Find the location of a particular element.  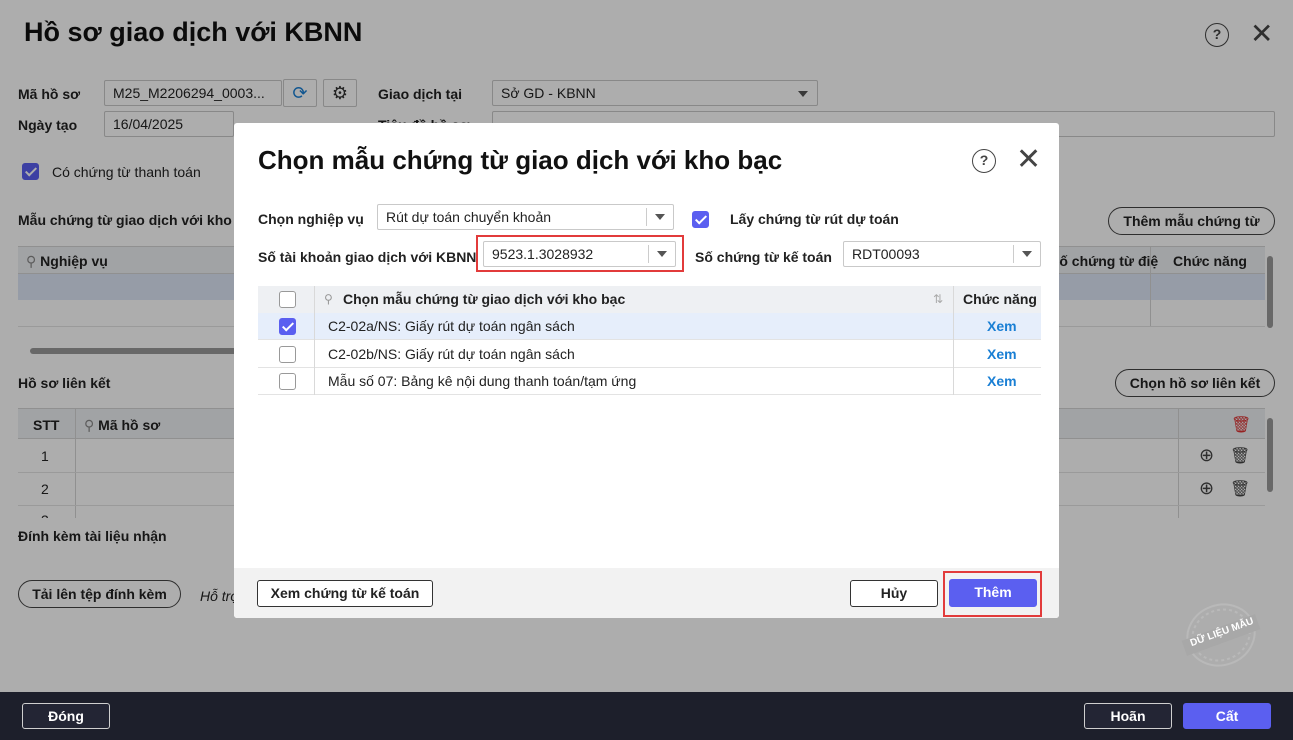

nghiep-vu-select: Rút dự toán chuyển khoản is located at coordinates (525, 217).